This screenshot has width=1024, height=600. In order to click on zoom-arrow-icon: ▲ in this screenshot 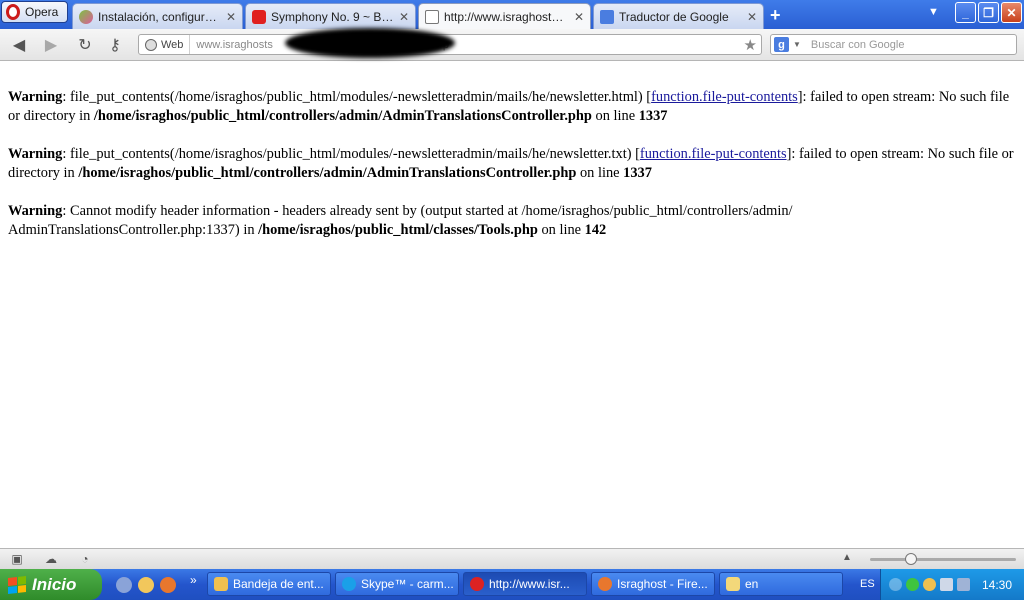, I will do `click(847, 557)`.